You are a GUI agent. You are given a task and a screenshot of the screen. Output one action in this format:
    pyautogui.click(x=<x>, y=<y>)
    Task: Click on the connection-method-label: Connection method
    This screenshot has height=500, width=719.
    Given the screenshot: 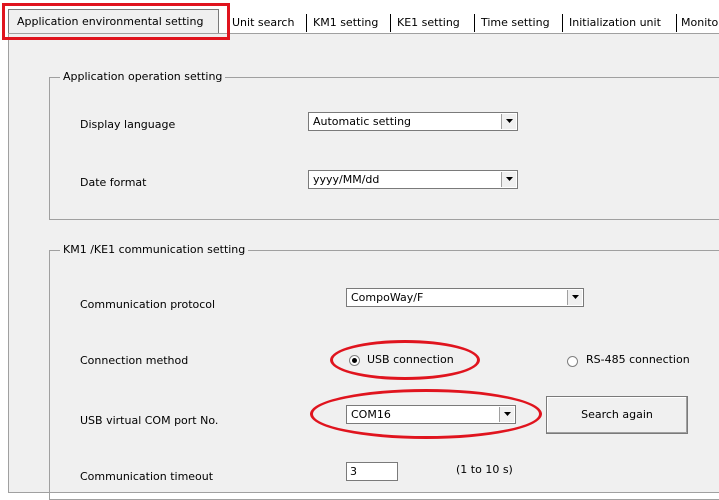 What is the action you would take?
    pyautogui.click(x=134, y=360)
    